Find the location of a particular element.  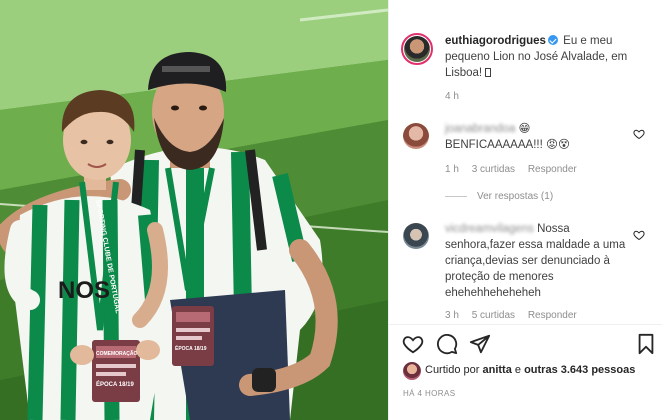

comment-meta: 3 h 5 curtidas Responder is located at coordinates (516, 315).